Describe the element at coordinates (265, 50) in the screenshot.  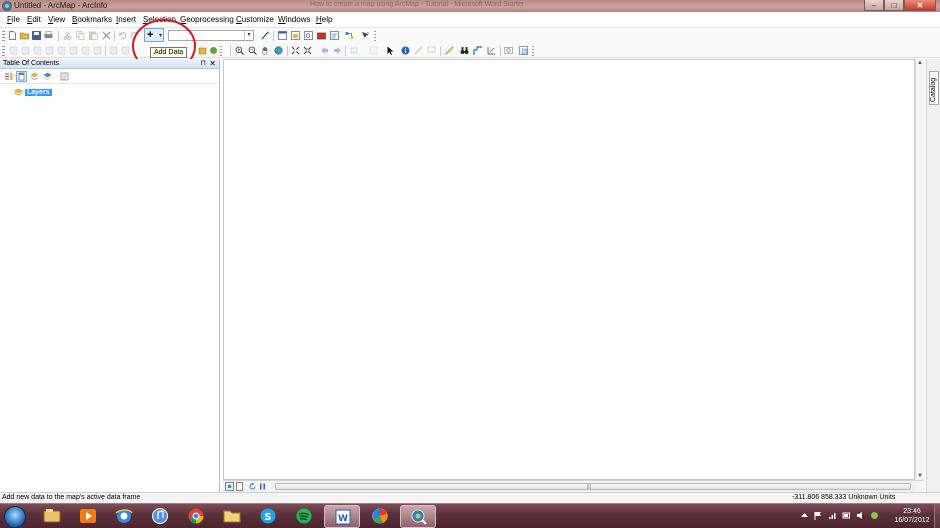
I see `pan-hand-icon` at that location.